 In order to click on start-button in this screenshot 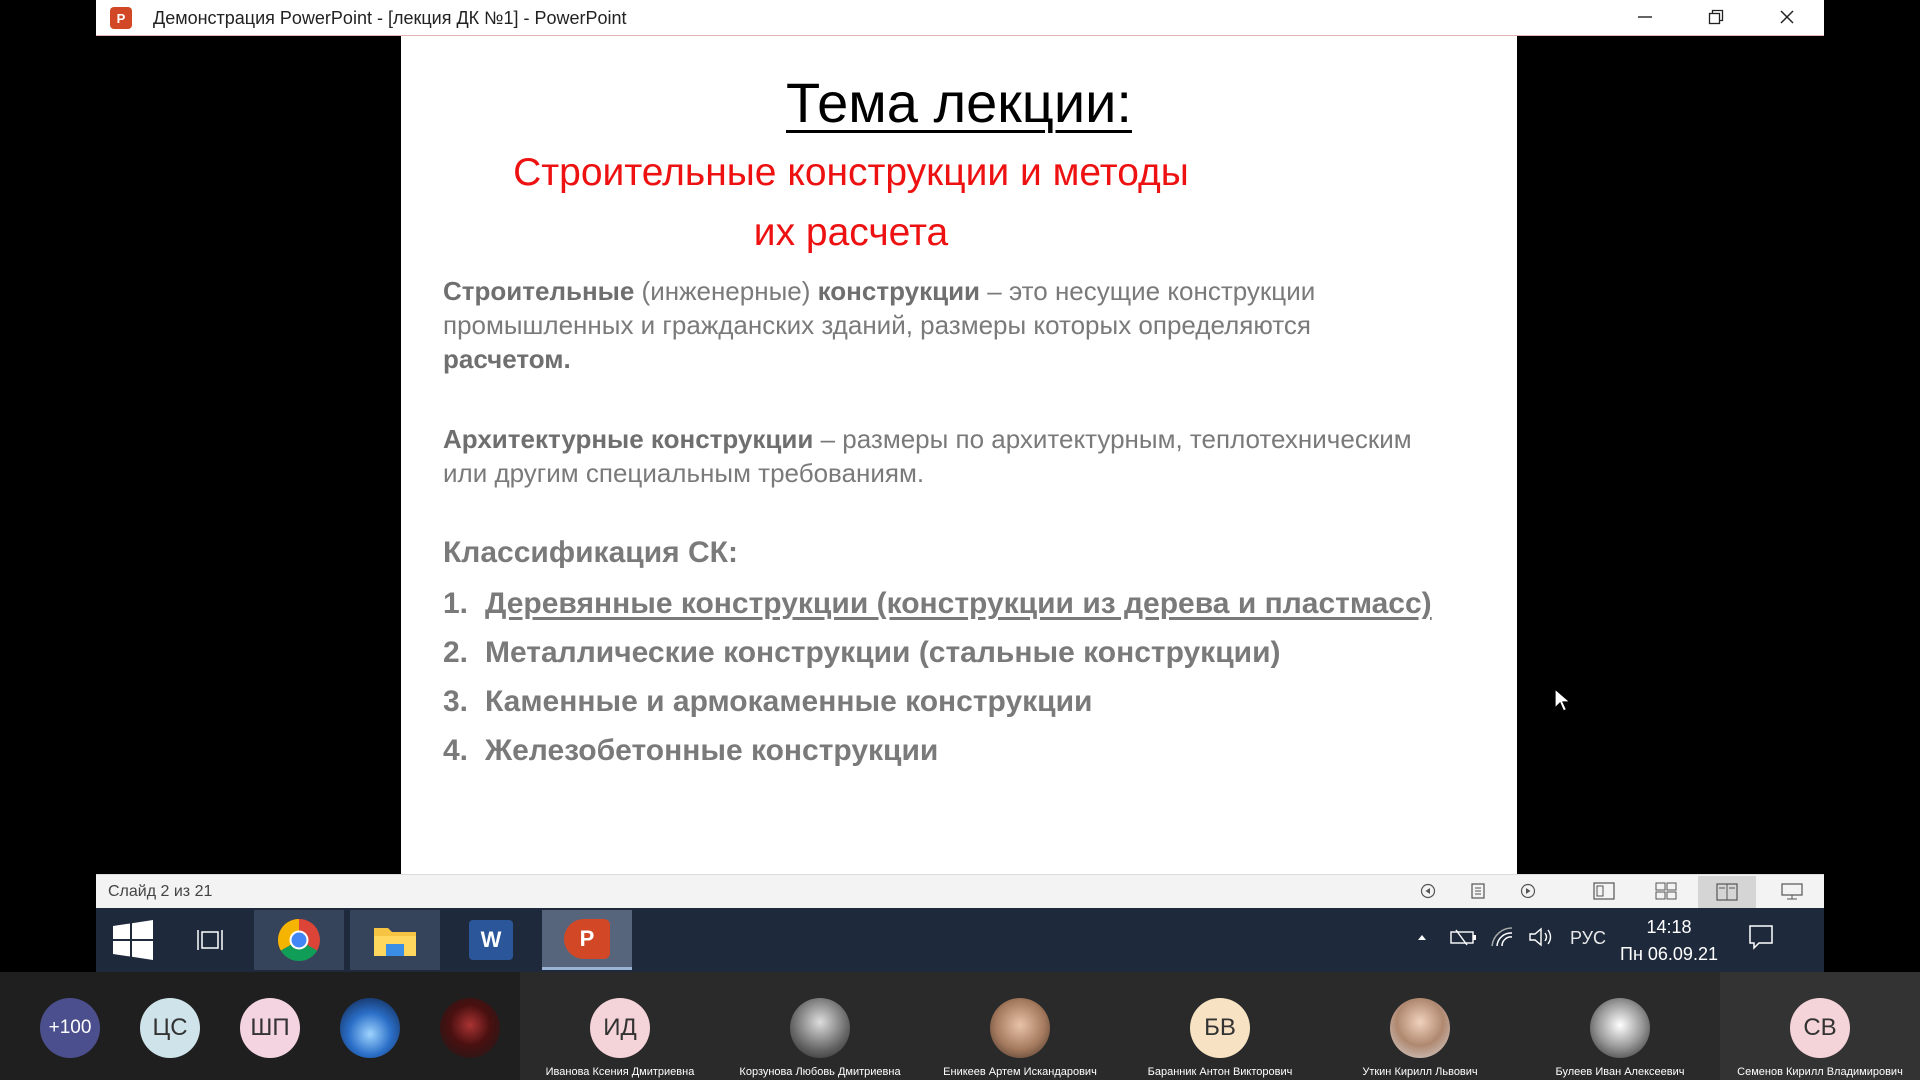, I will do `click(133, 940)`.